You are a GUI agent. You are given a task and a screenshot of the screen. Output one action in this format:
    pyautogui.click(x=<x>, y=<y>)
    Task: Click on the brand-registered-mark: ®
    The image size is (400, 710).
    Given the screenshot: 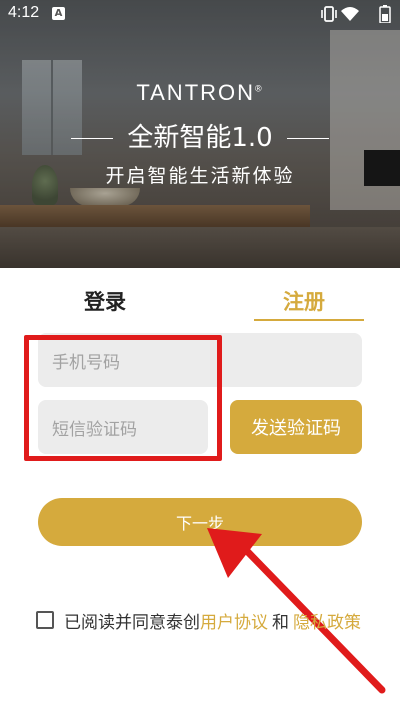 What is the action you would take?
    pyautogui.click(x=259, y=88)
    